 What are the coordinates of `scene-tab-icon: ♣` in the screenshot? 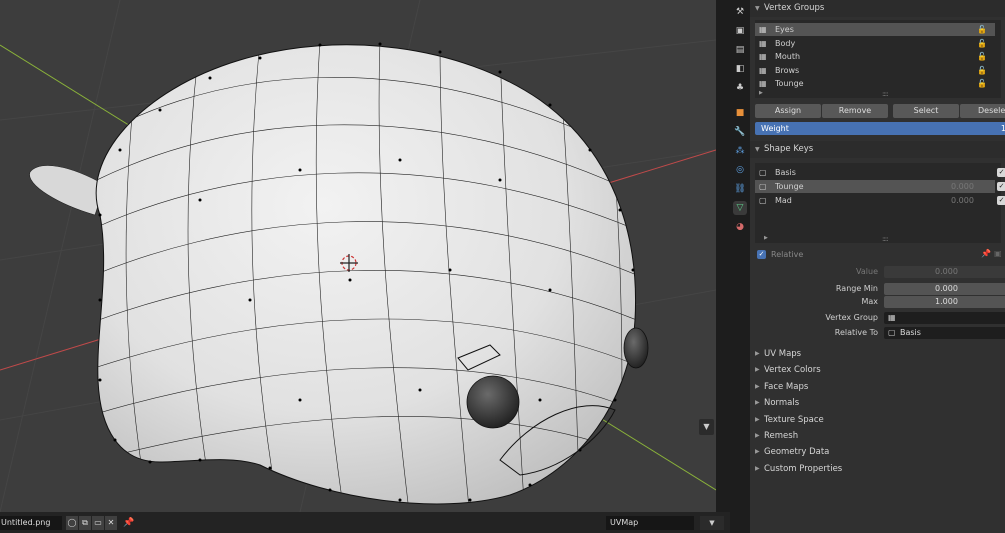 It's located at (740, 88).